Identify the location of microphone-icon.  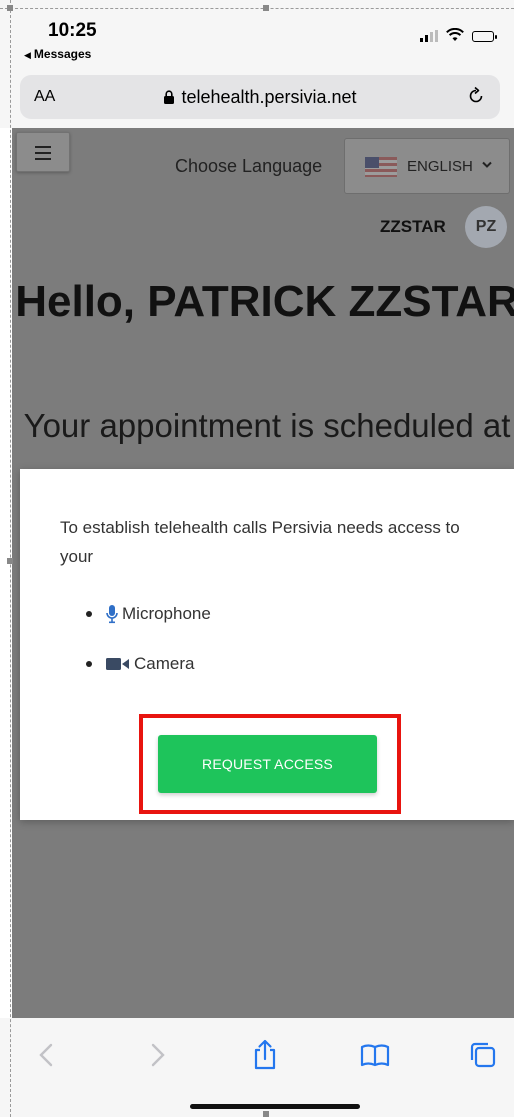
(112, 614).